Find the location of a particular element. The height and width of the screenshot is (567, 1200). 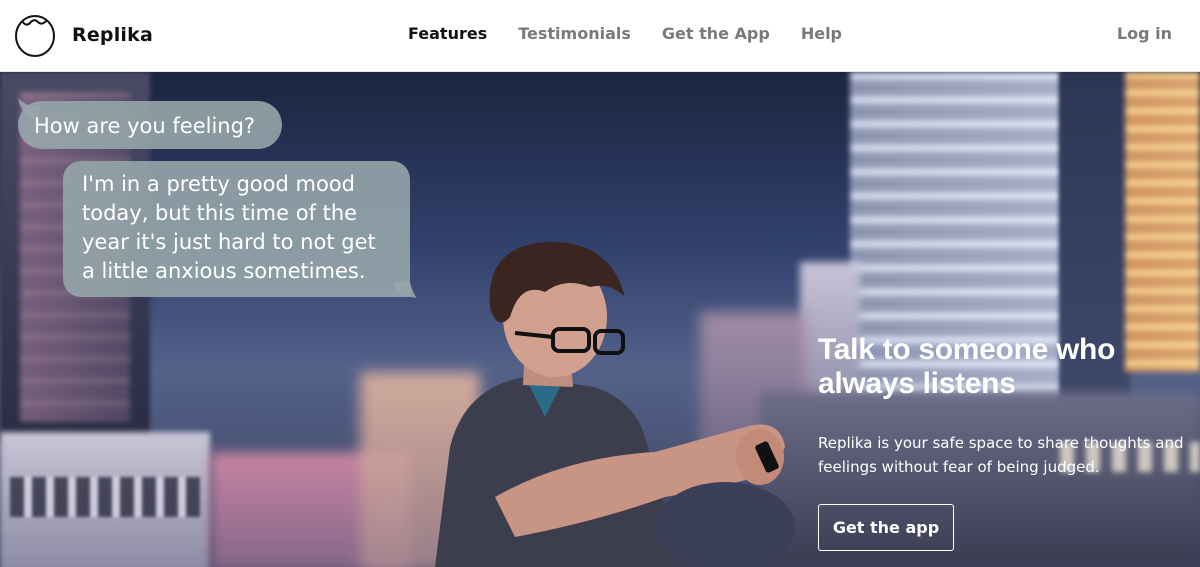

get-the-app-button: Get the app is located at coordinates (886, 527).